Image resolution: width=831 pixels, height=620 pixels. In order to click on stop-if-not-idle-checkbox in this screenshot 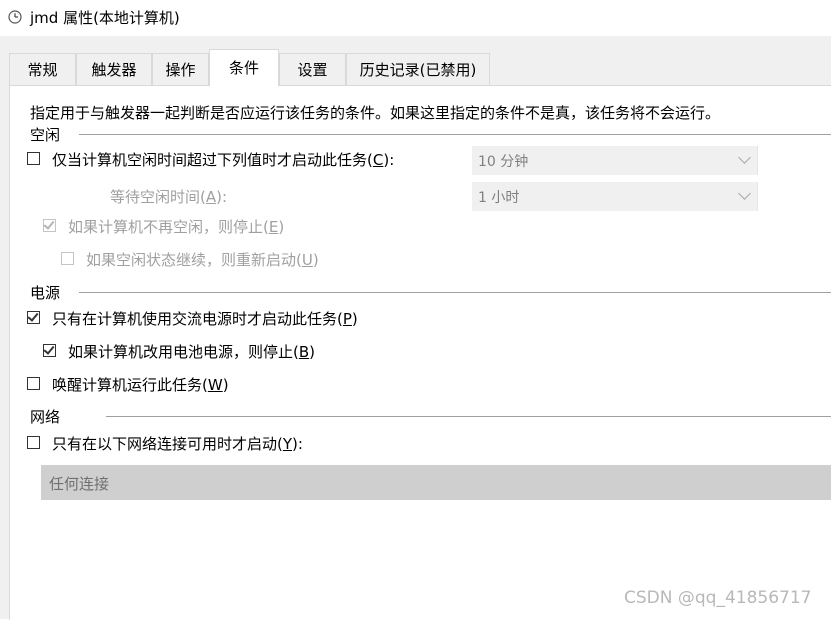, I will do `click(49, 225)`.